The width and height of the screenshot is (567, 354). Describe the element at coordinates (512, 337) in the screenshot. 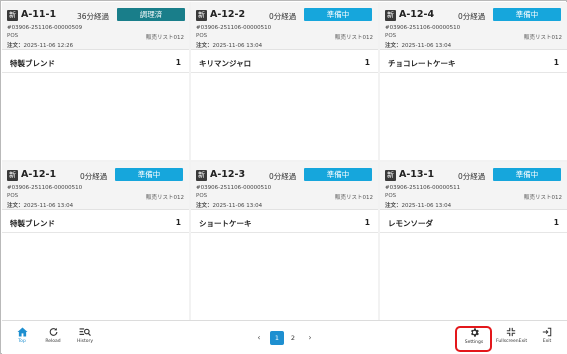

I see `fullscreen-exit-button: FullscreenExit` at that location.